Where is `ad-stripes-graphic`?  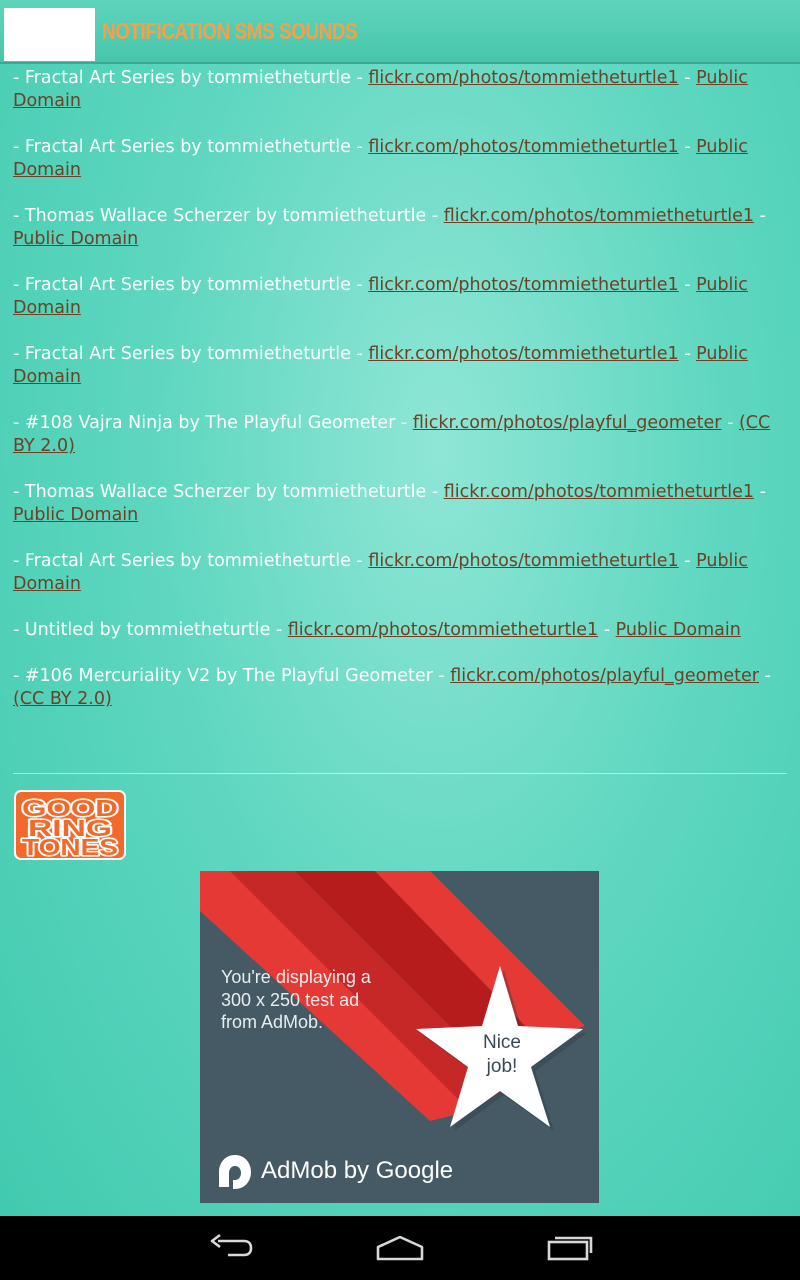 ad-stripes-graphic is located at coordinates (393, 1001).